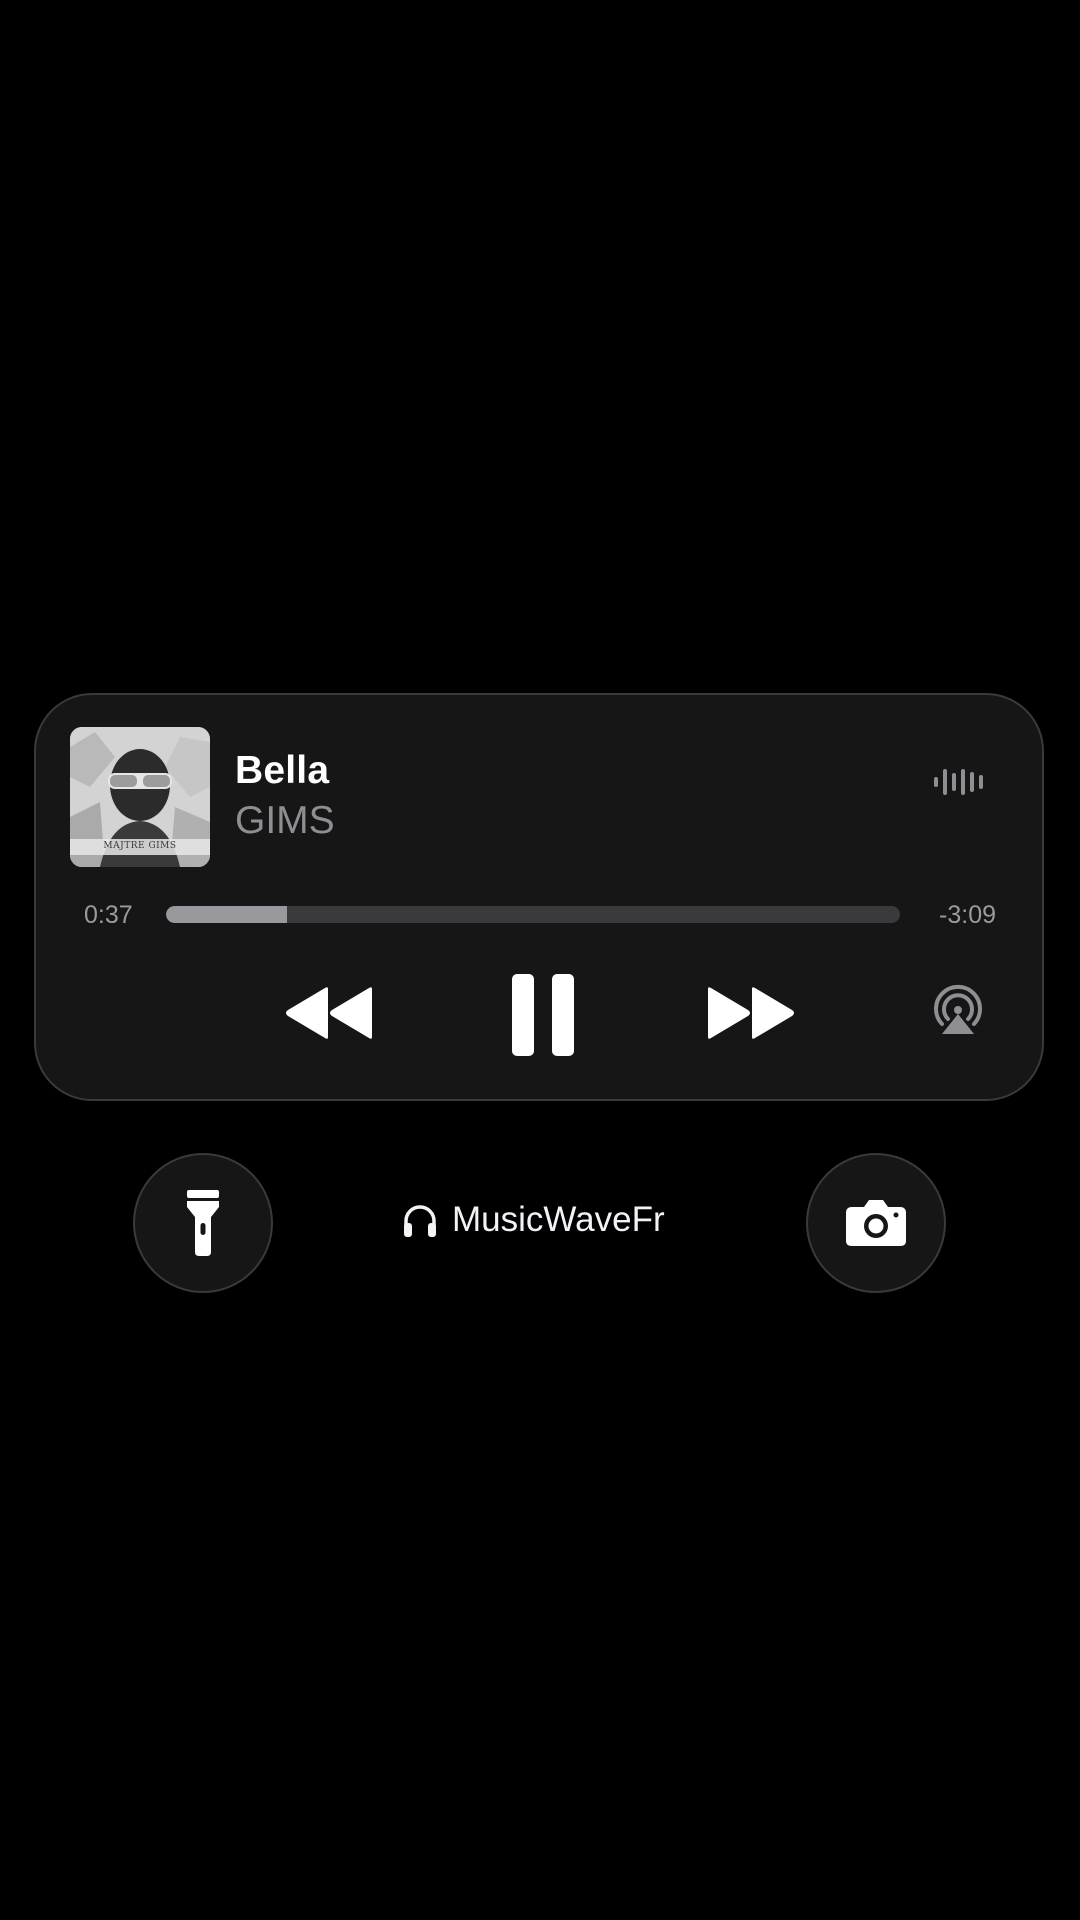 Image resolution: width=1080 pixels, height=1920 pixels. Describe the element at coordinates (227, 914) in the screenshot. I see `progress-fill` at that location.